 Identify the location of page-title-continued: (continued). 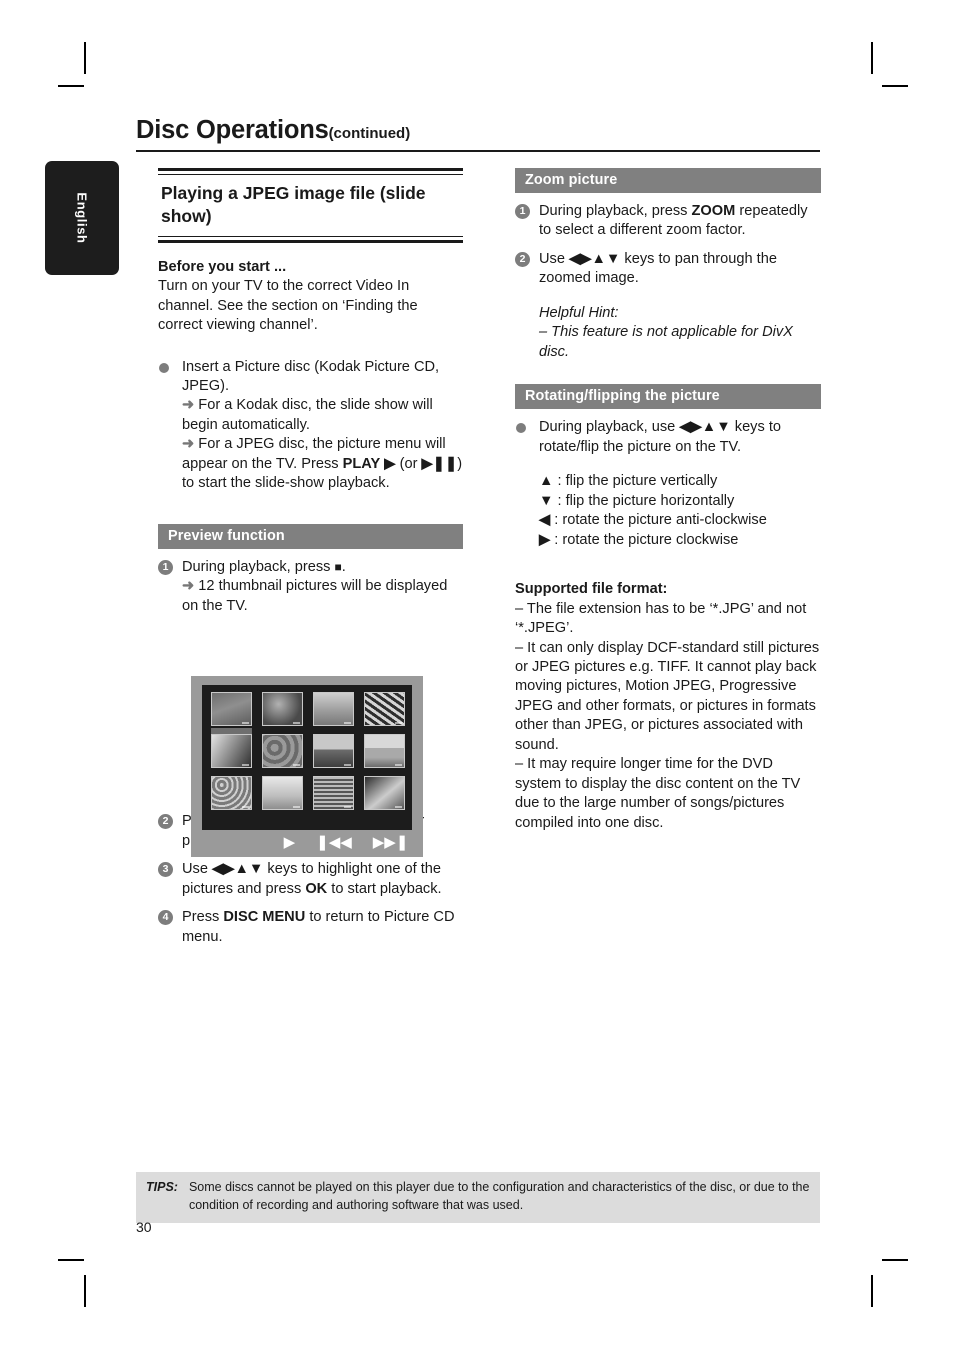
(369, 133).